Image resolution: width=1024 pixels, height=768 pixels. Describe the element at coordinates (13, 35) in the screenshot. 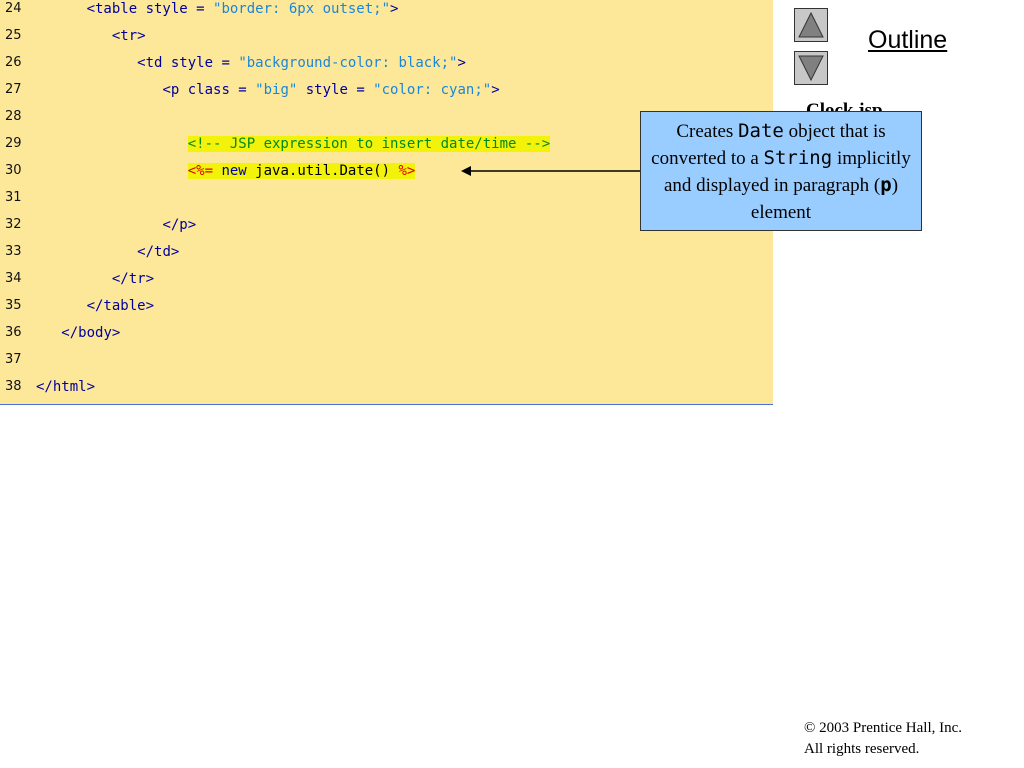

I see `line-number: 25` at that location.